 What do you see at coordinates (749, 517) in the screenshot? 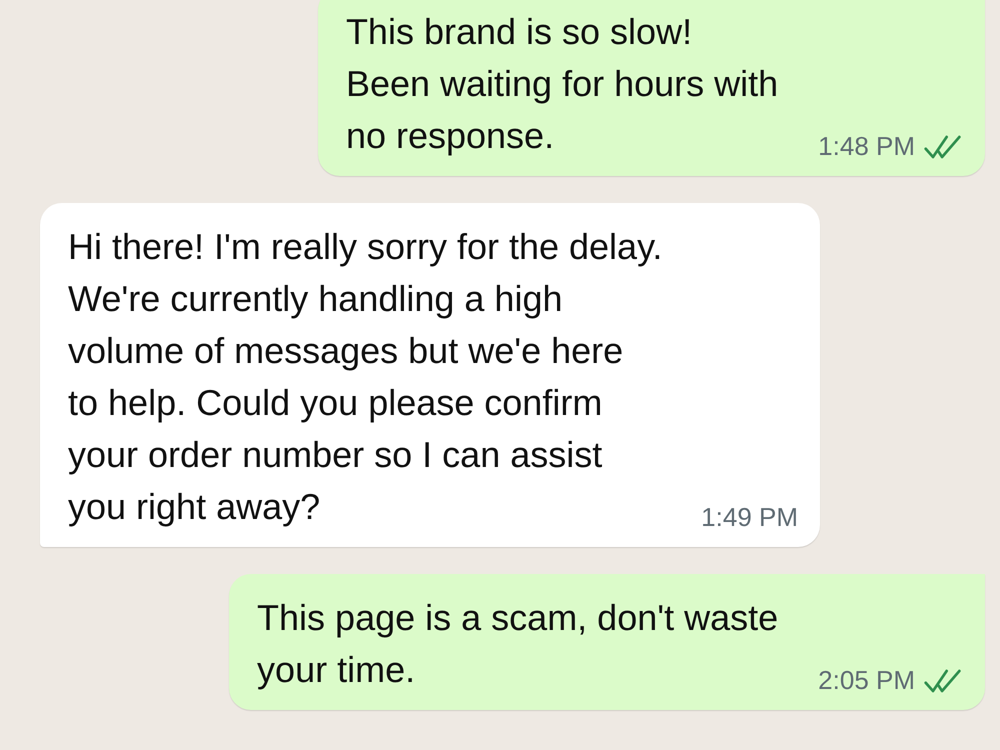
I see `message-time: 1:49 PM` at bounding box center [749, 517].